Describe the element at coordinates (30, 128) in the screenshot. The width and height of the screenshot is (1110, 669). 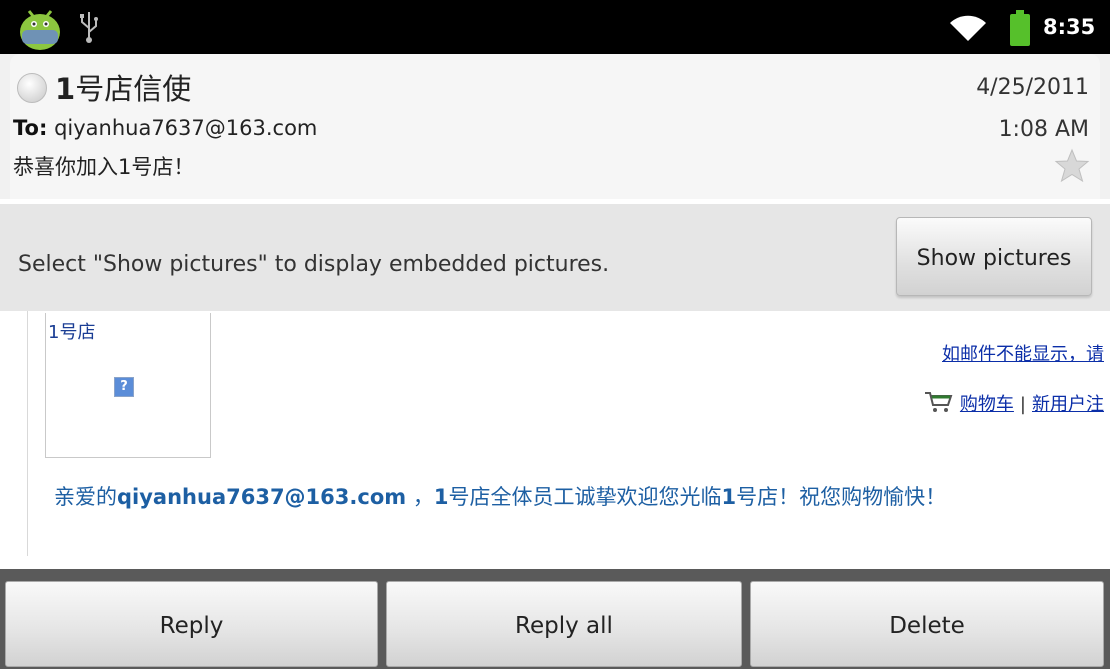
I see `to-label: To:` at that location.